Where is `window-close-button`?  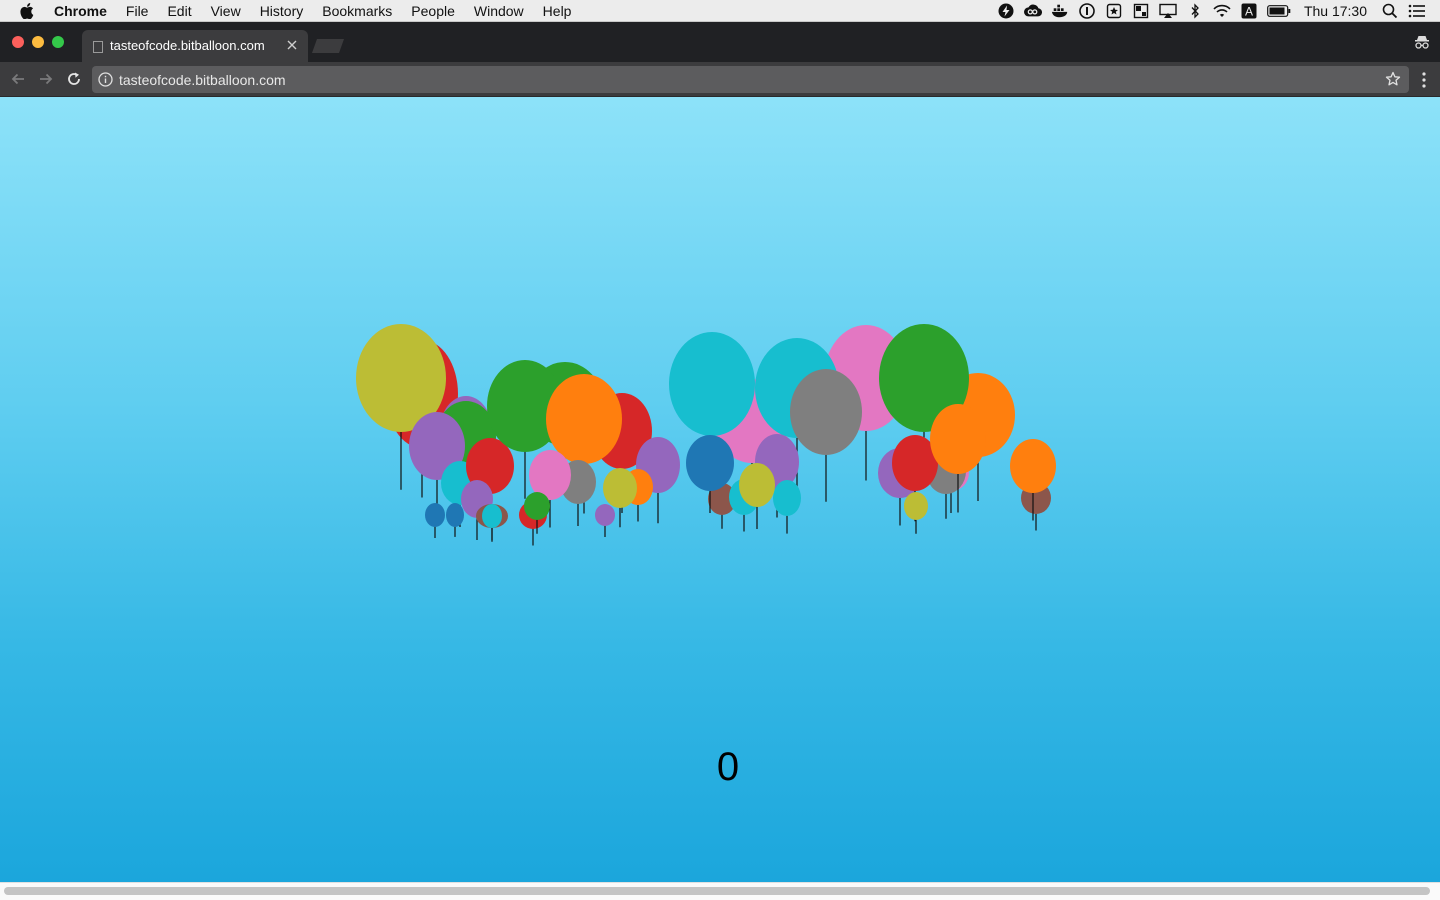
window-close-button is located at coordinates (18, 42).